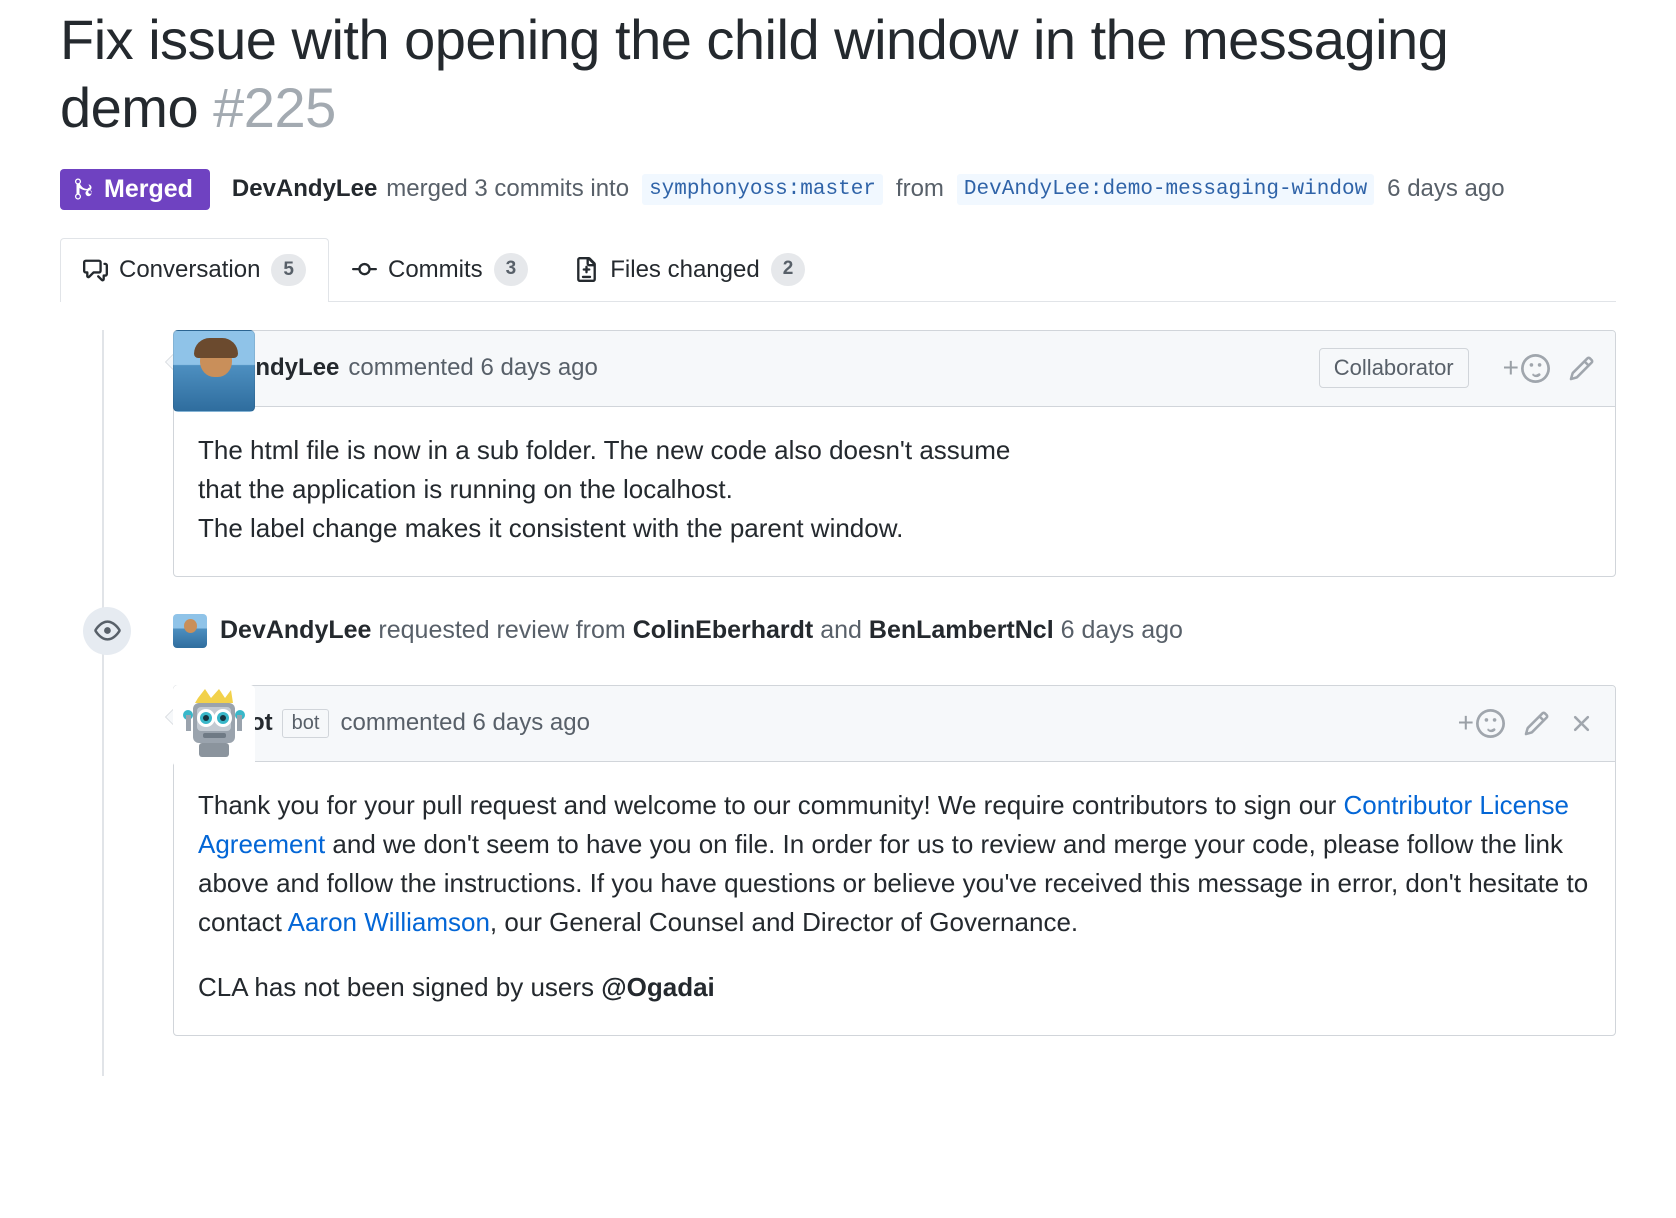 This screenshot has height=1218, width=1676. Describe the element at coordinates (788, 269) in the screenshot. I see `tab-files-changed-count: 2` at that location.